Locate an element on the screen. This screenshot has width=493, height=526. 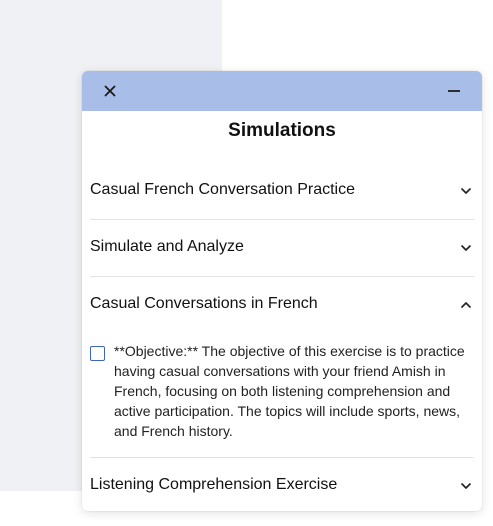
close-icon is located at coordinates (110, 91).